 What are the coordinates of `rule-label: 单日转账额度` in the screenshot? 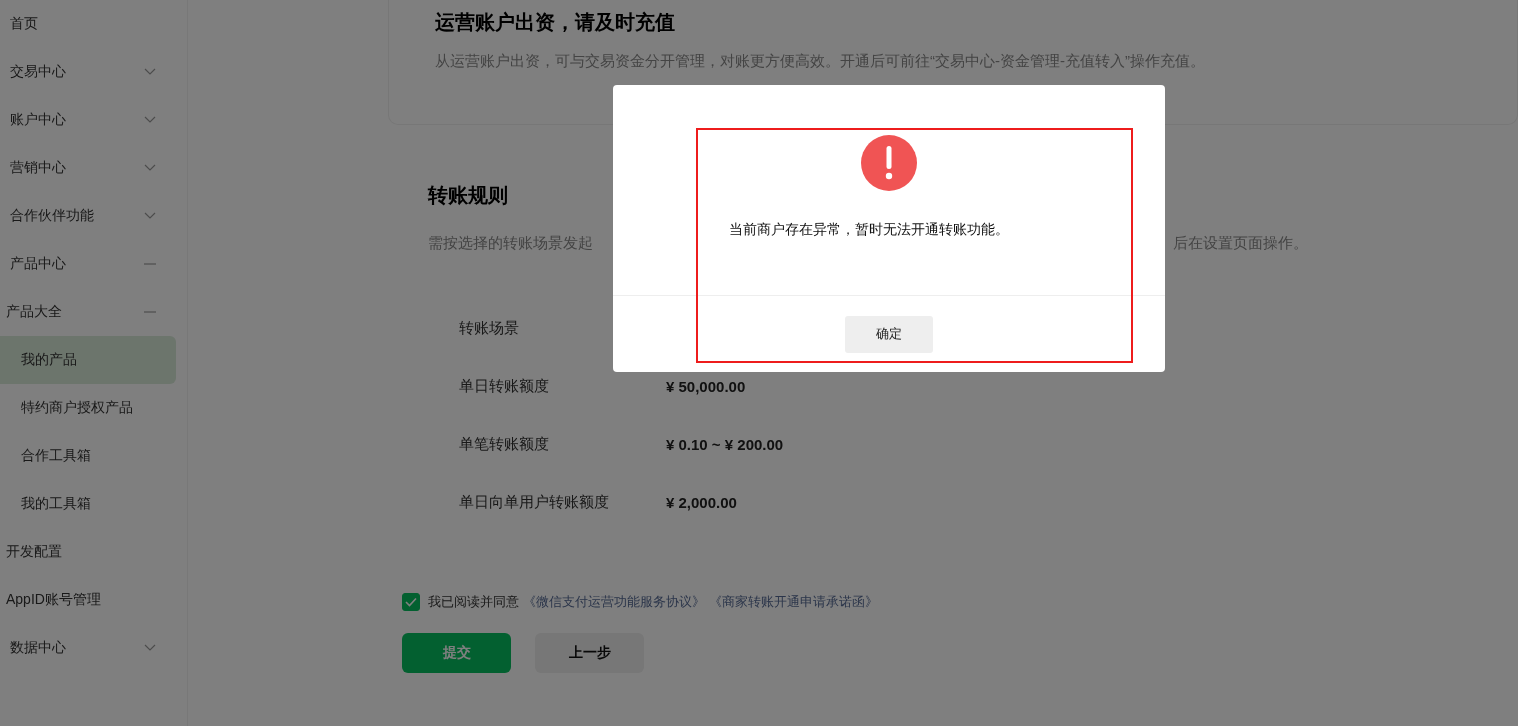 It's located at (504, 386).